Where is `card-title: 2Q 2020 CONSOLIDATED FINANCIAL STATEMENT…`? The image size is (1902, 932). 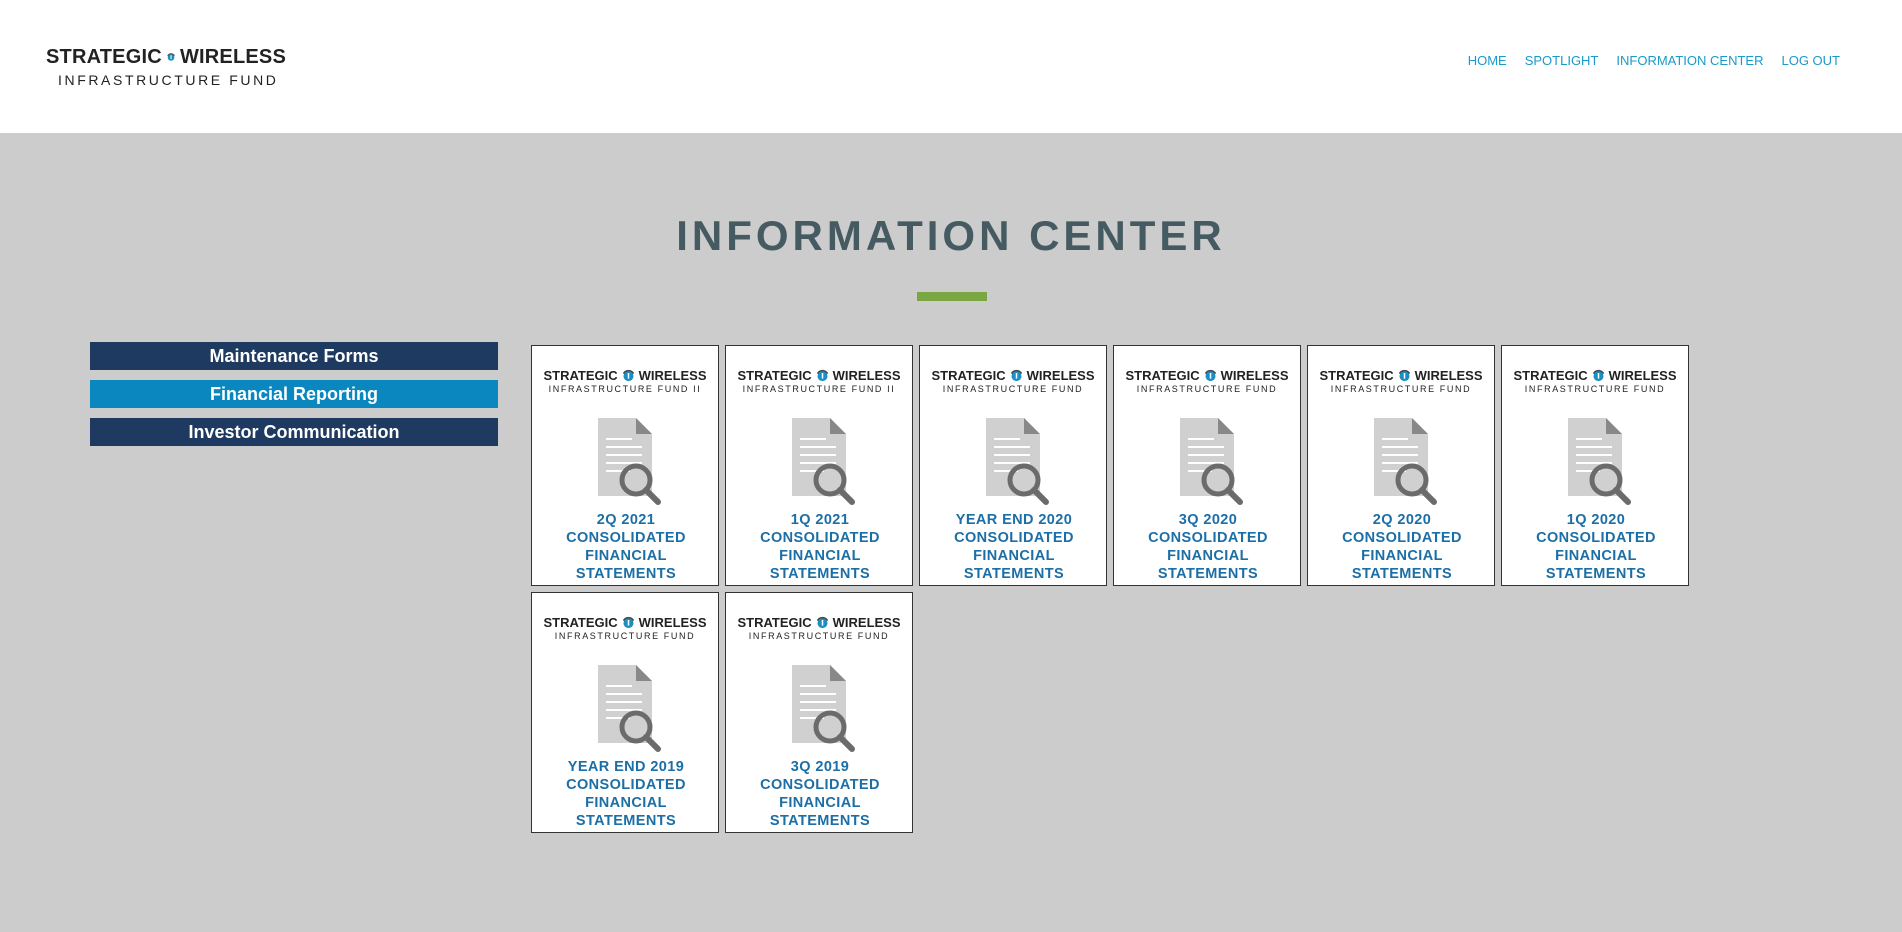
card-title: 2Q 2020 CONSOLIDATED FINANCIAL STATEMENT… is located at coordinates (1402, 547).